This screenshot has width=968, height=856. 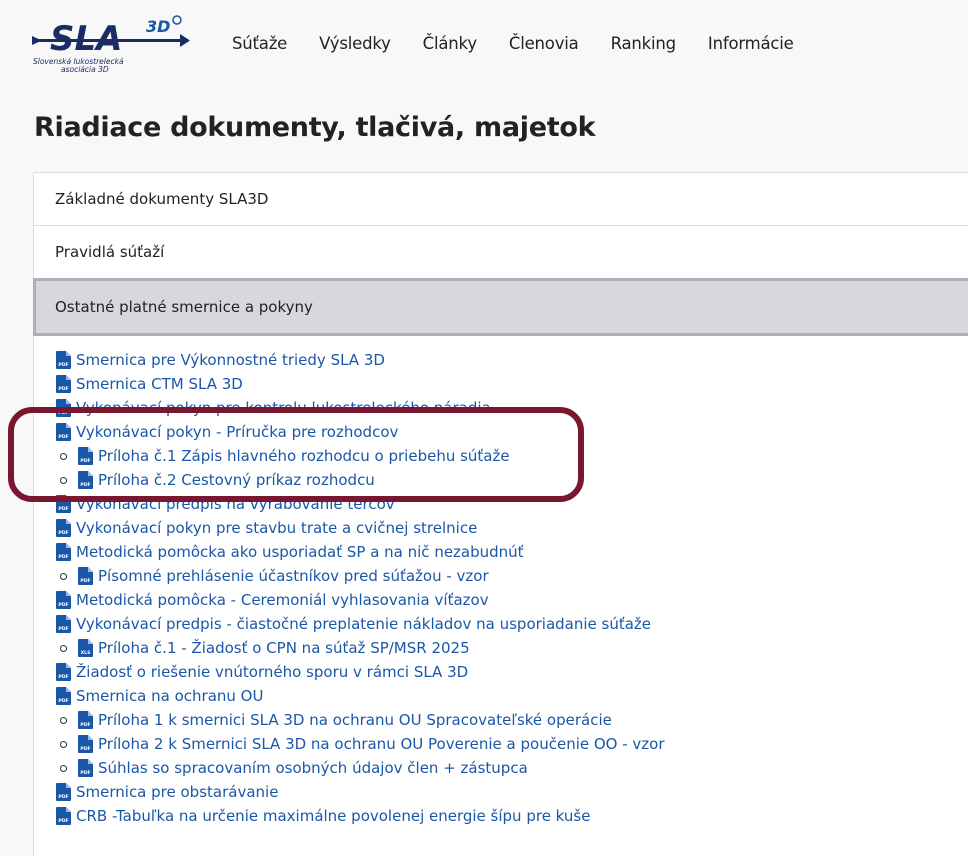 I want to click on page-title: Riadiace dokumenty, tlačivá, majetok, so click(x=315, y=127).